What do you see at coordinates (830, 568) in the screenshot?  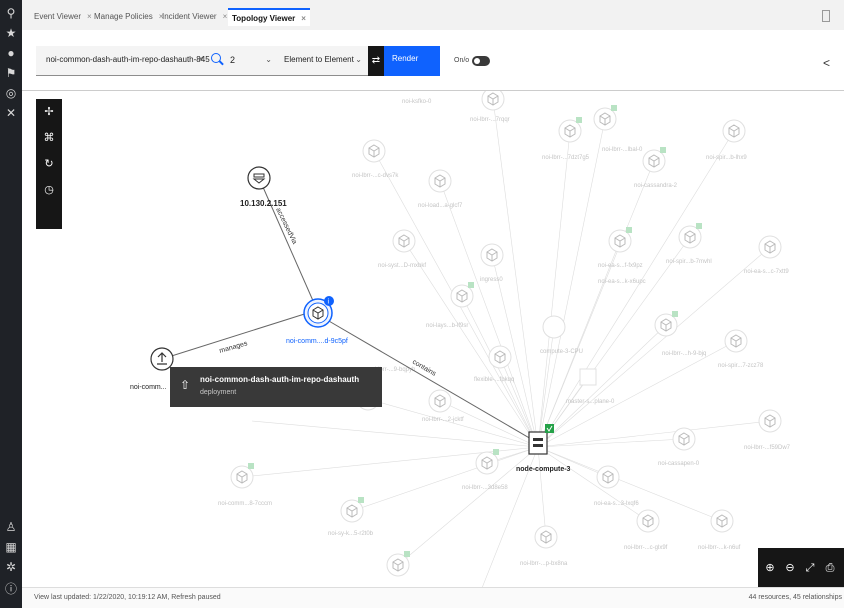 I see `export-icon: ⎙` at bounding box center [830, 568].